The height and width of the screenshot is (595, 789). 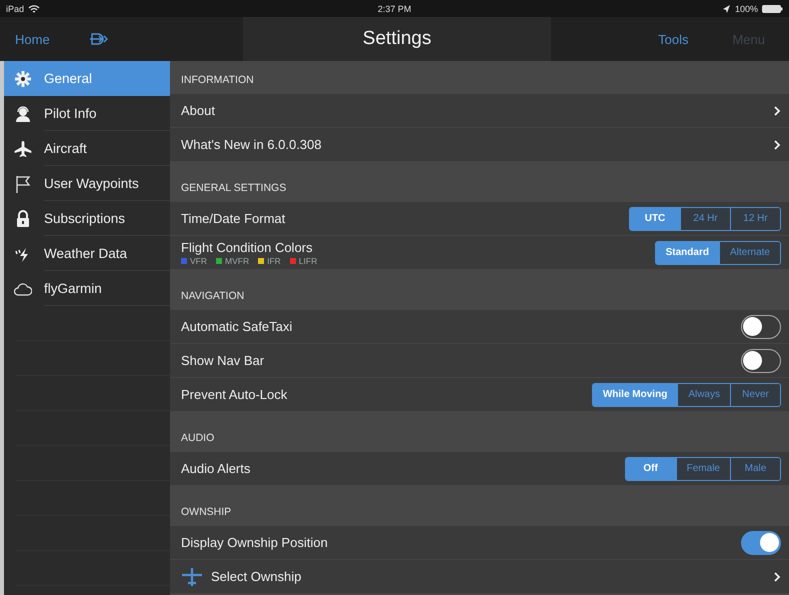 I want to click on sidebar-item: Subscriptions, so click(x=87, y=218).